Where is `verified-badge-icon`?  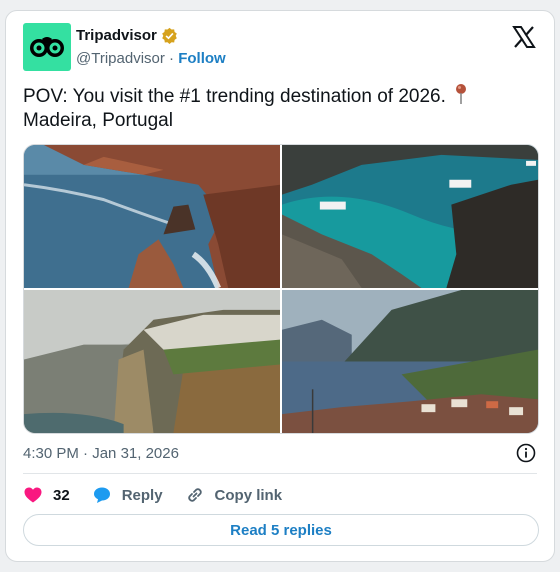
verified-badge-icon is located at coordinates (169, 35).